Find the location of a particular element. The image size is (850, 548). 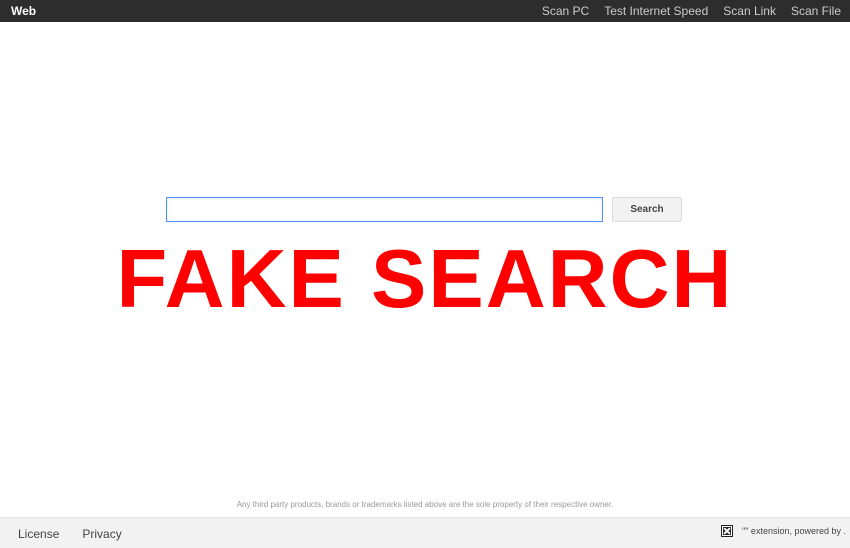

footer-links: License Privacy is located at coordinates (81, 534).